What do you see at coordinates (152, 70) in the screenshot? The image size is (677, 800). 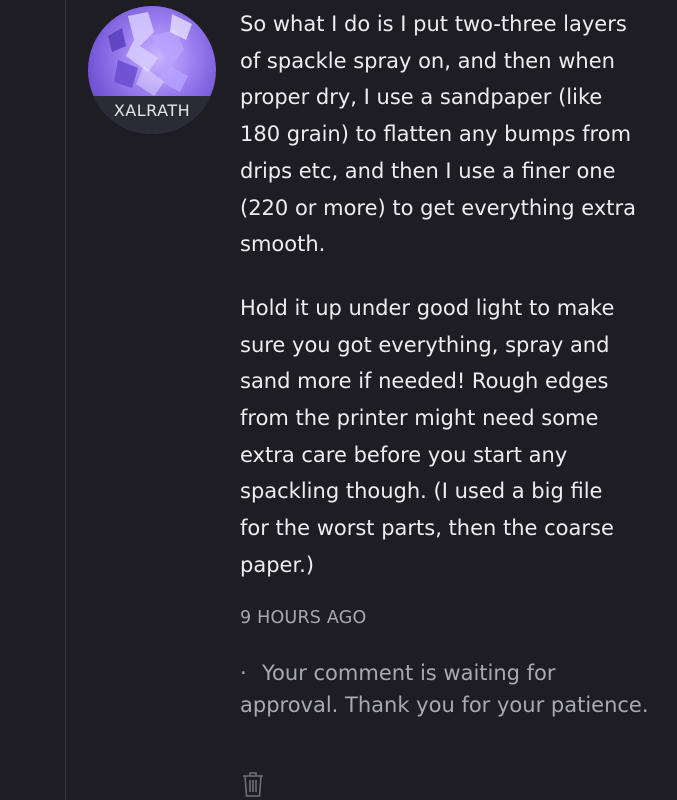 I see `avatar: XALRATH` at bounding box center [152, 70].